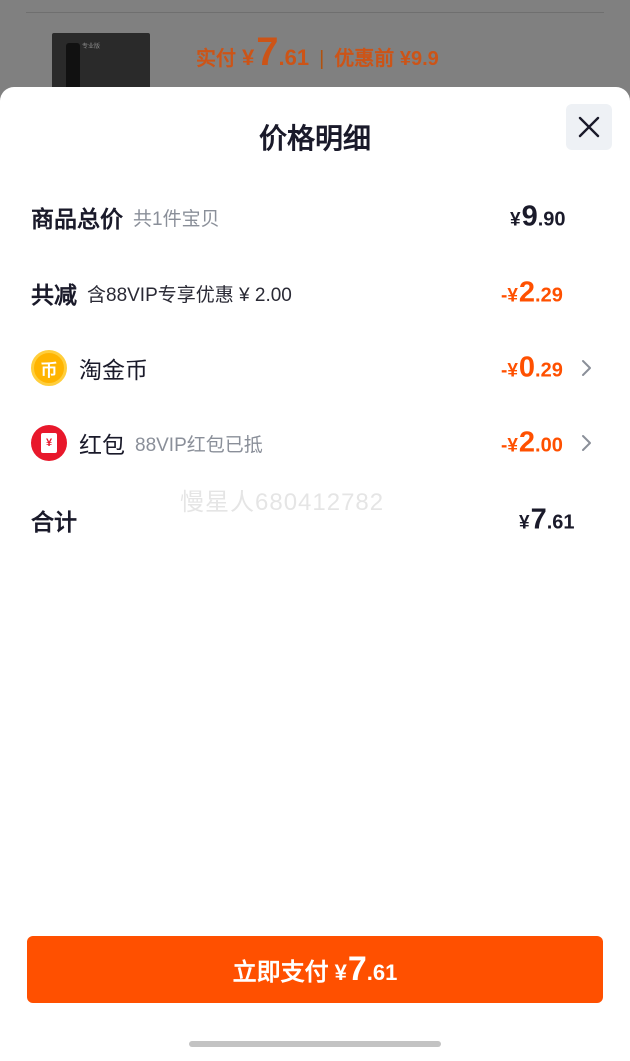 This screenshot has height=1061, width=630. Describe the element at coordinates (317, 52) in the screenshot. I see `background-paid-price: 实付 ¥ 7 .61 | 优惠前 ¥9.9` at that location.